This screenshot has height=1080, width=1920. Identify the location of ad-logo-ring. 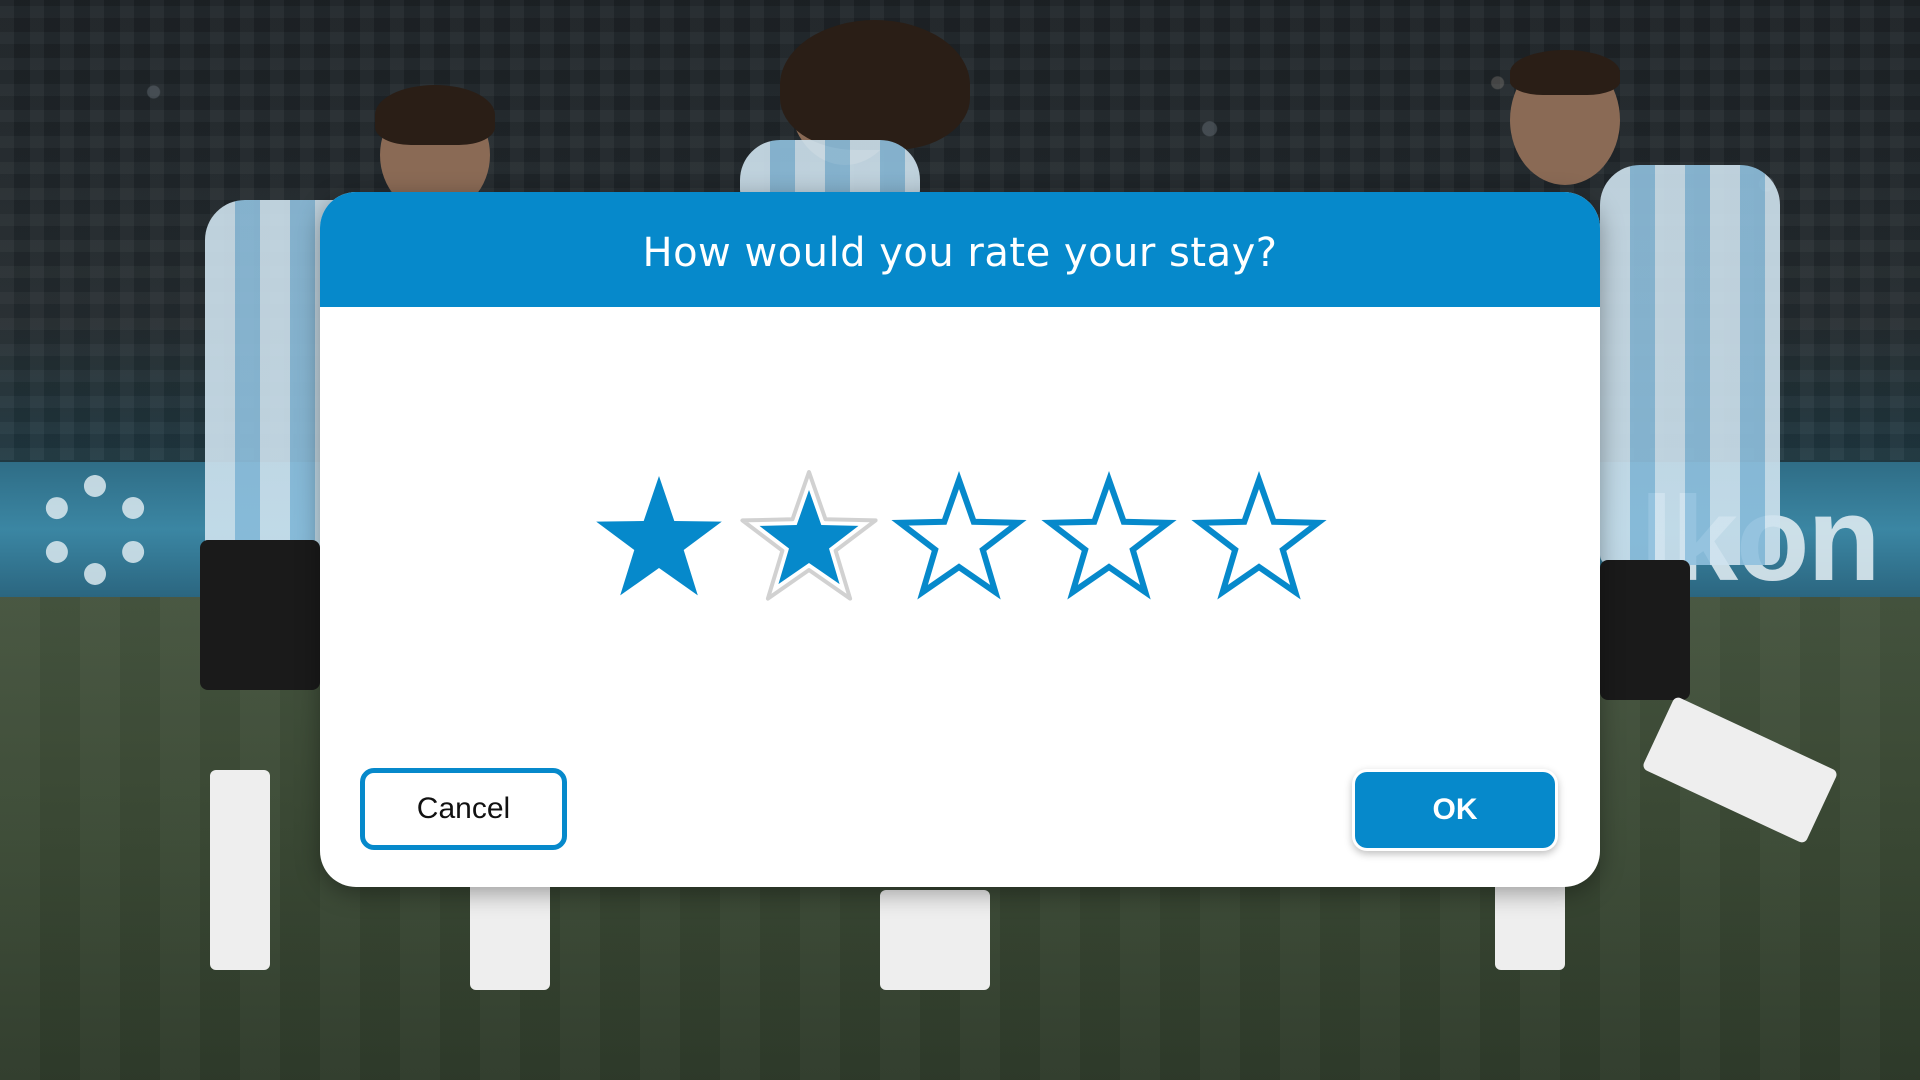
(95, 530).